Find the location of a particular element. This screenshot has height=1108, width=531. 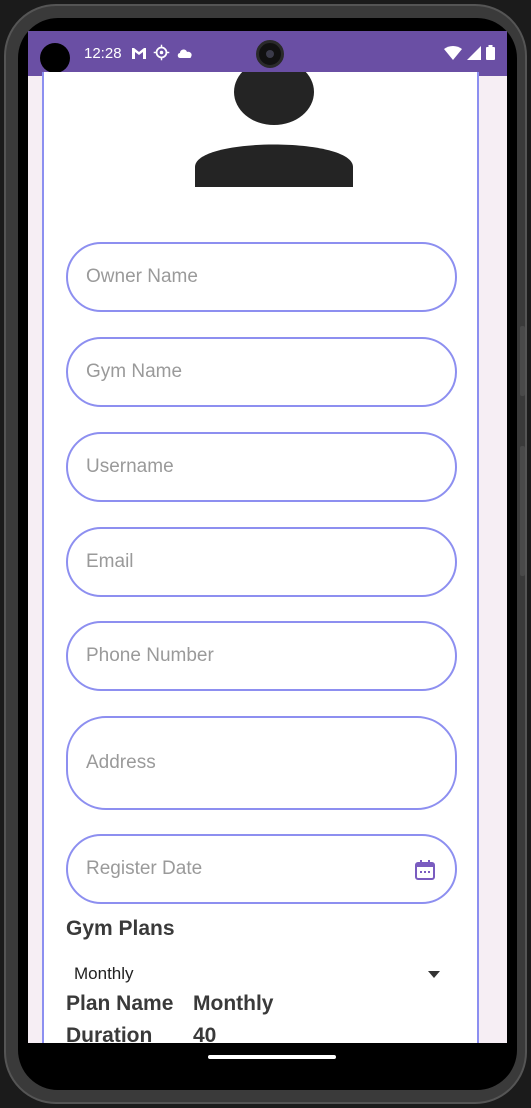

register-date-field is located at coordinates (261, 869).